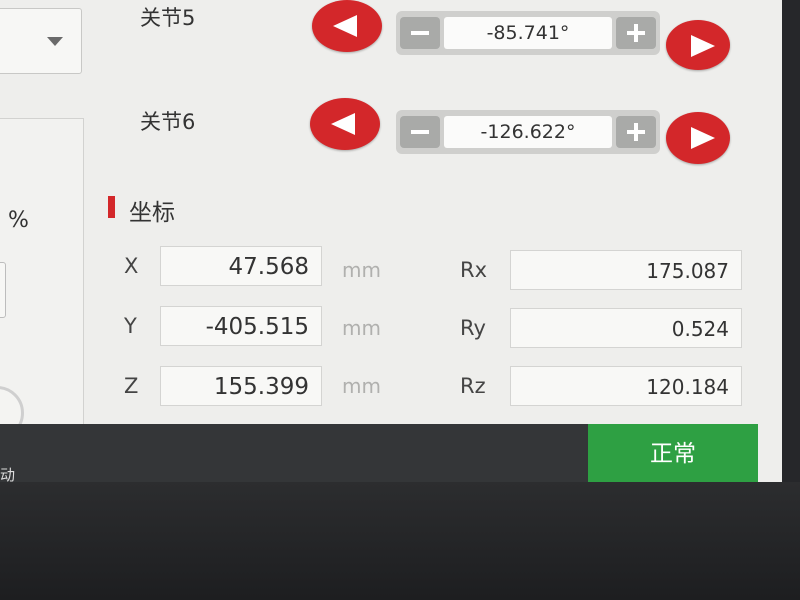  Describe the element at coordinates (152, 213) in the screenshot. I see `coordinates-section-title: 坐标` at that location.